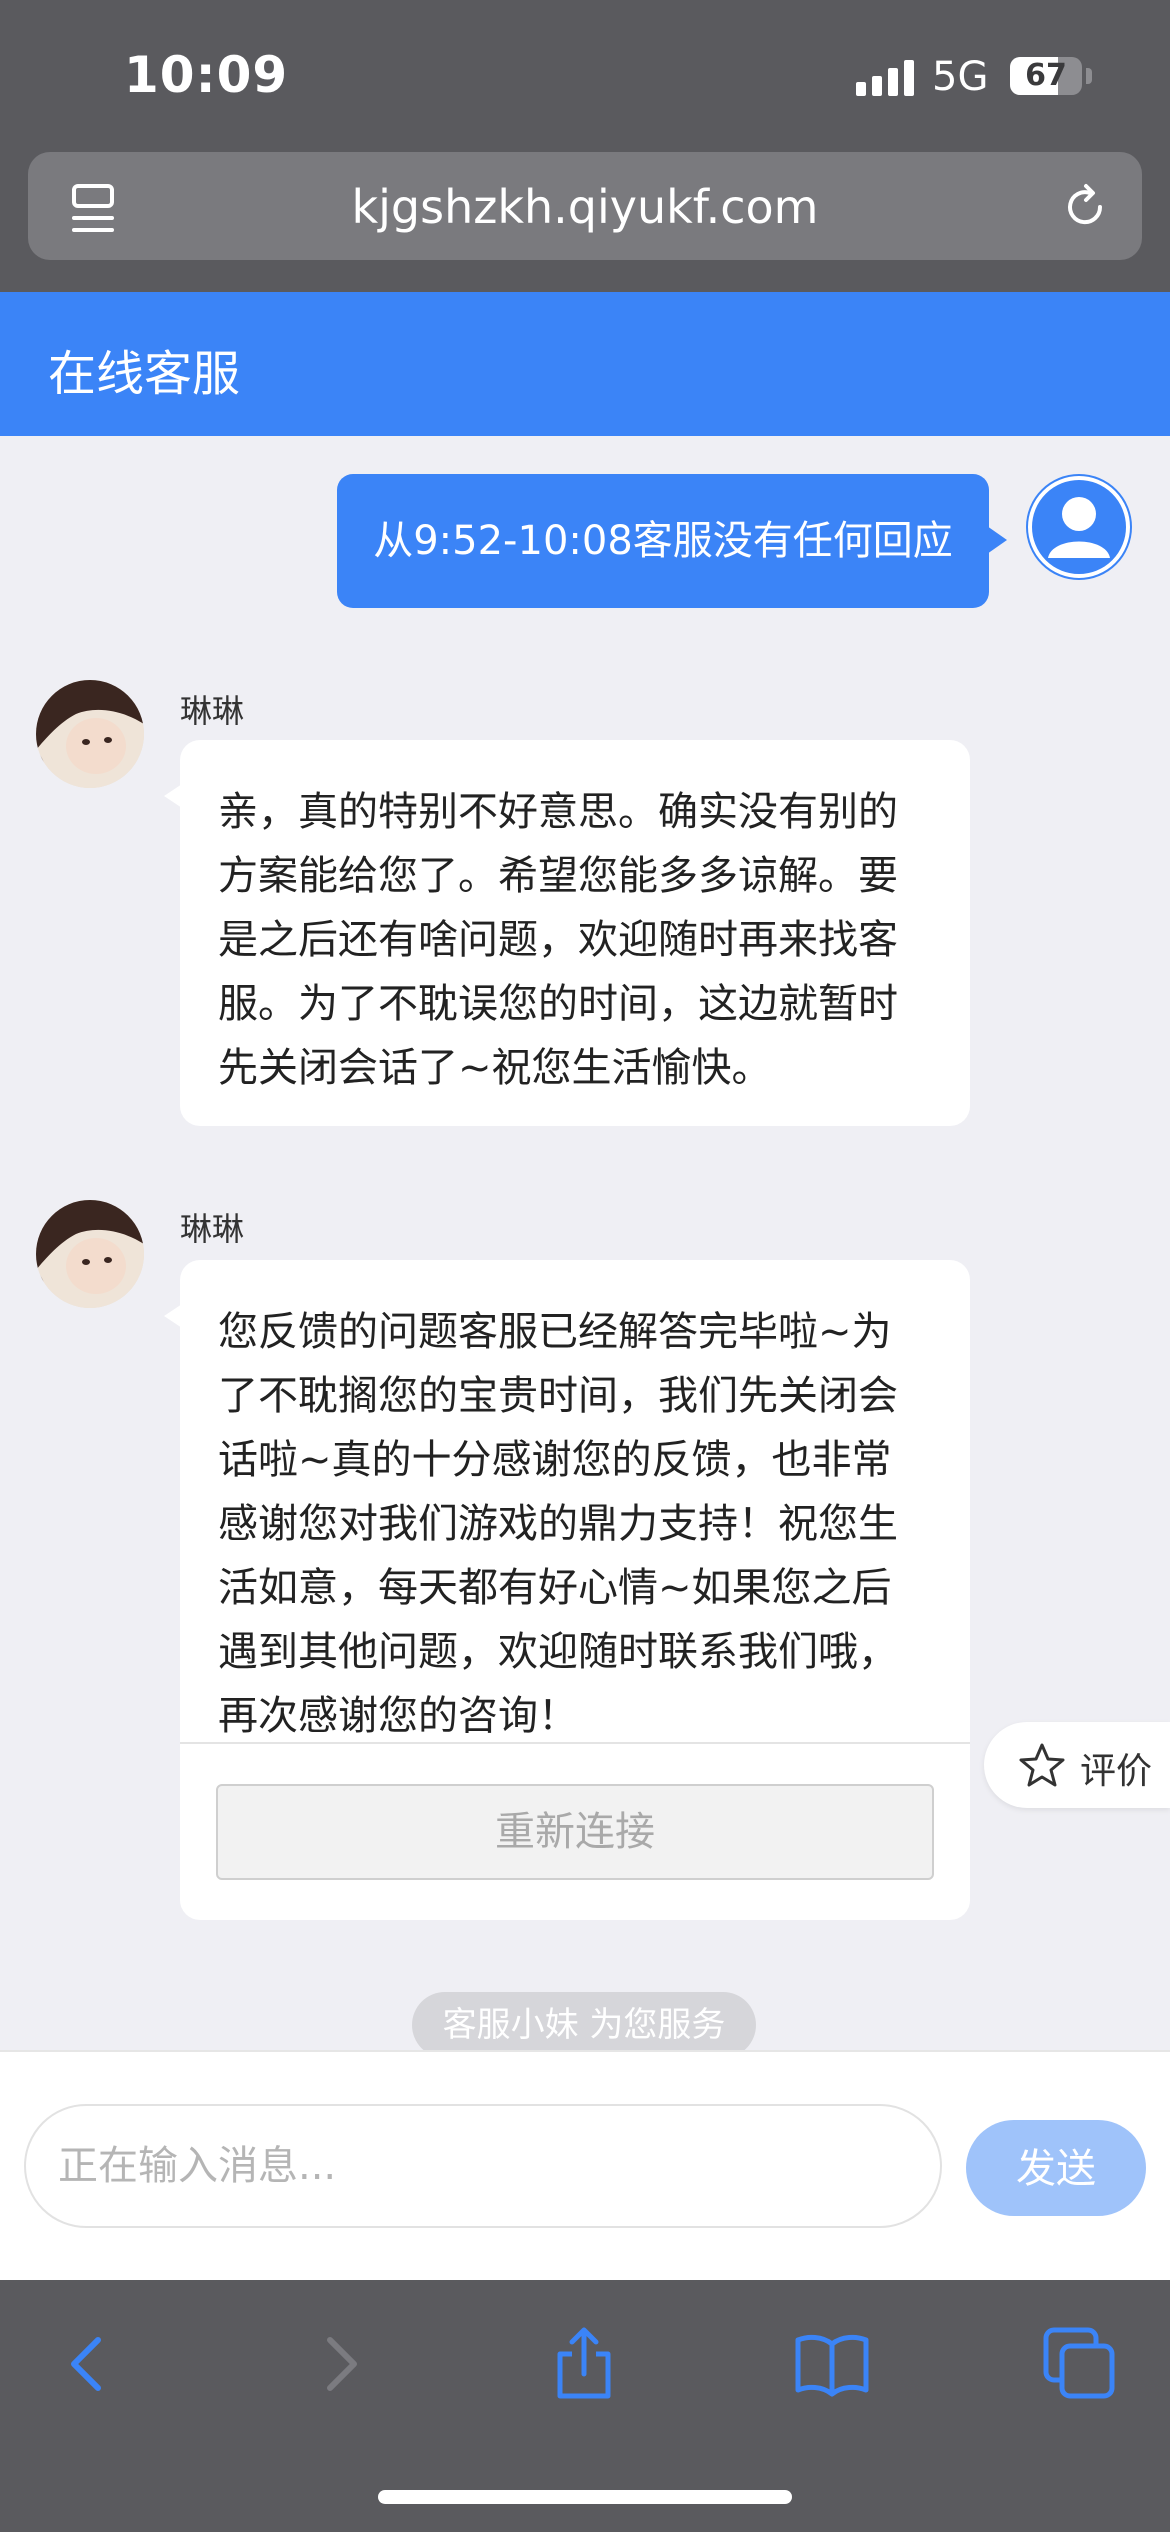 The width and height of the screenshot is (1170, 2532). What do you see at coordinates (206, 75) in the screenshot?
I see `status-time: 10:09` at bounding box center [206, 75].